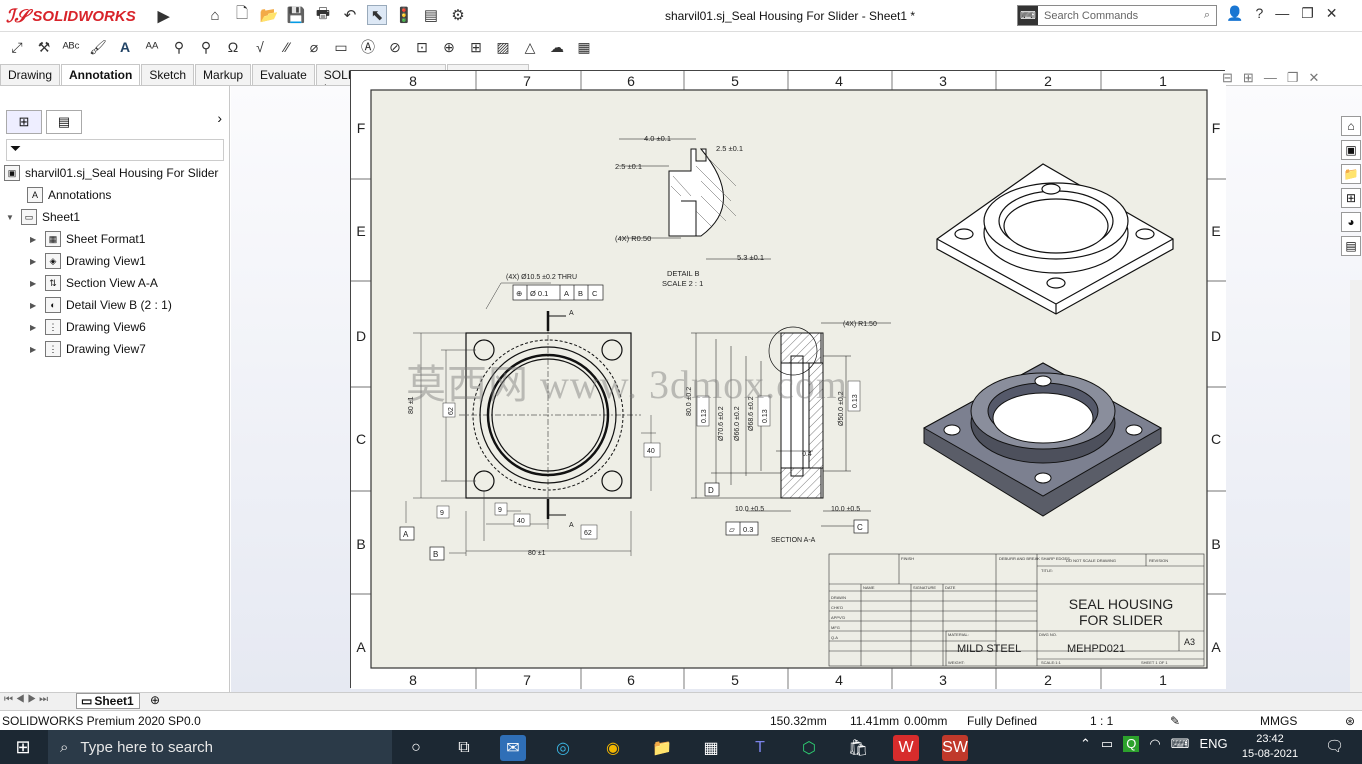  Describe the element at coordinates (464, 748) in the screenshot. I see `task-view-icon: ⧉` at that location.